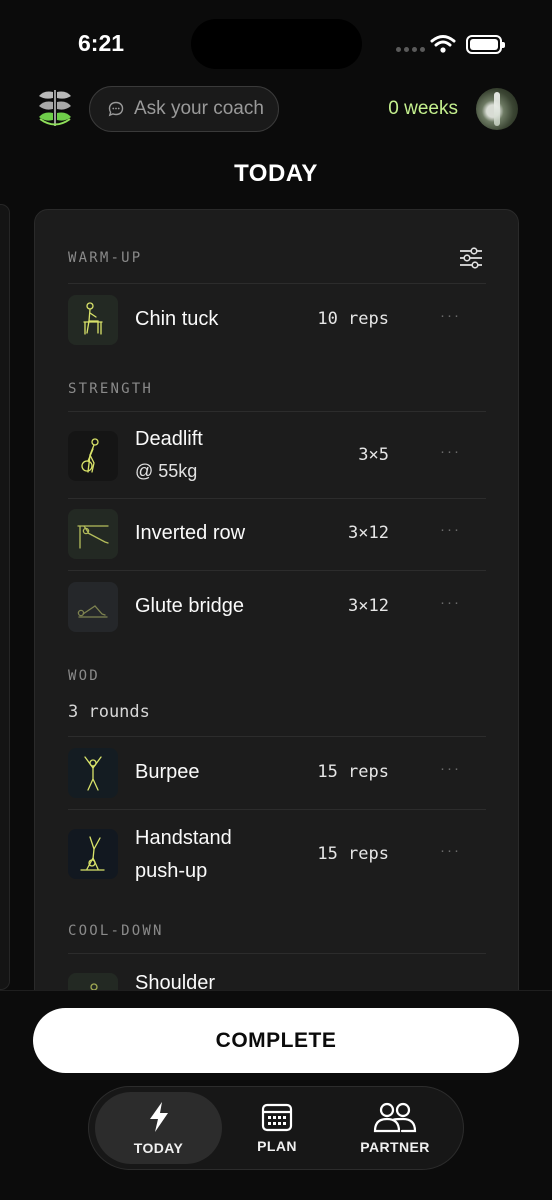 The image size is (552, 1200). I want to click on chin-tuck-figure-icon, so click(93, 320).